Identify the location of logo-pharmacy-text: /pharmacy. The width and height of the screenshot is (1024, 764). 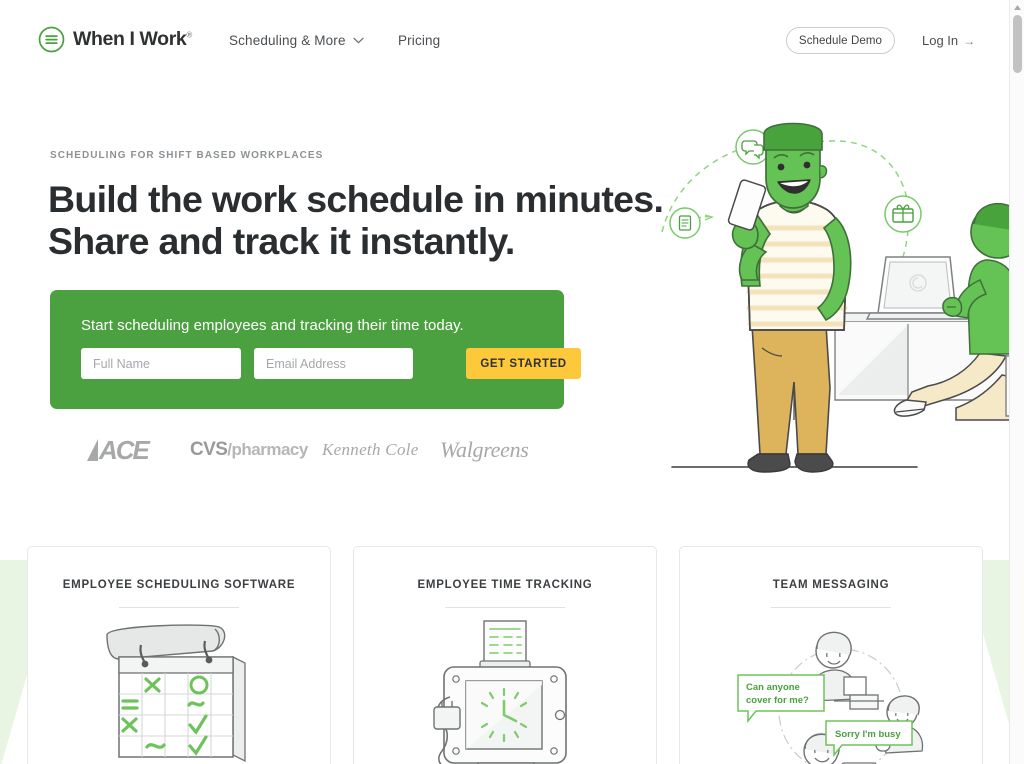
(267, 449).